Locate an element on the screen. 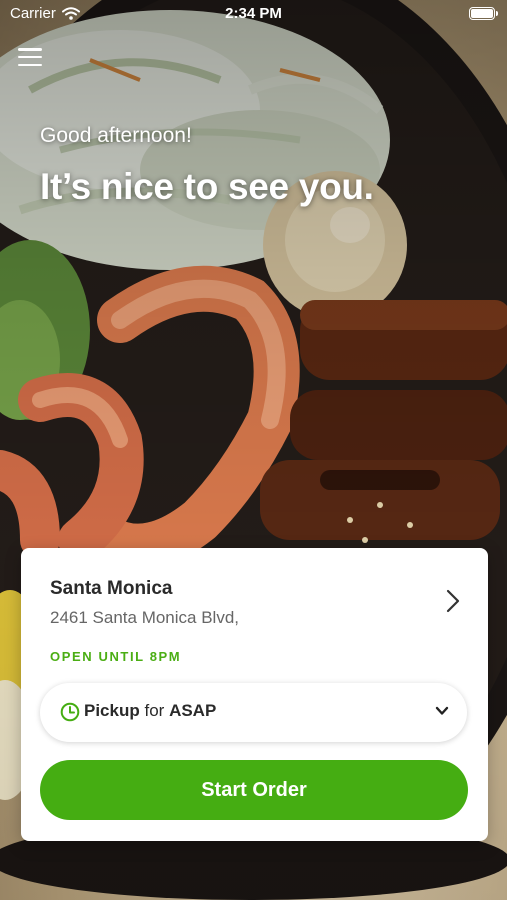  store-name: Santa Monica is located at coordinates (111, 588).